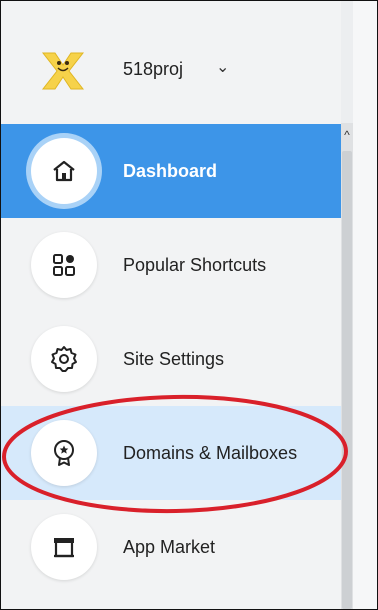 The height and width of the screenshot is (610, 378). What do you see at coordinates (347, 135) in the screenshot?
I see `scroll-up-arrow-icon: ^` at bounding box center [347, 135].